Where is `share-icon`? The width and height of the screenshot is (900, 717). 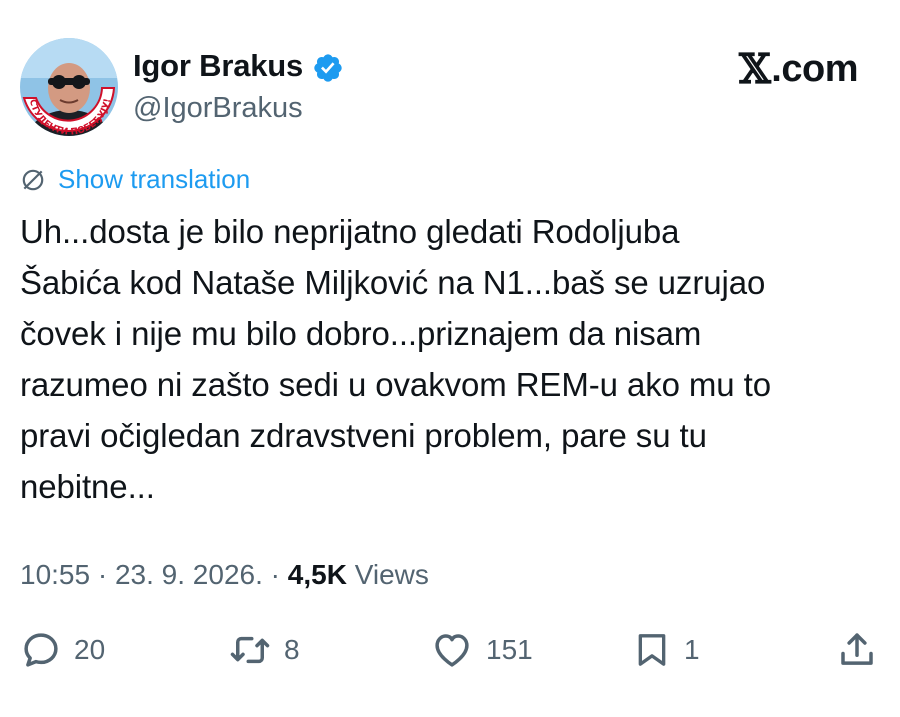
share-icon is located at coordinates (857, 649).